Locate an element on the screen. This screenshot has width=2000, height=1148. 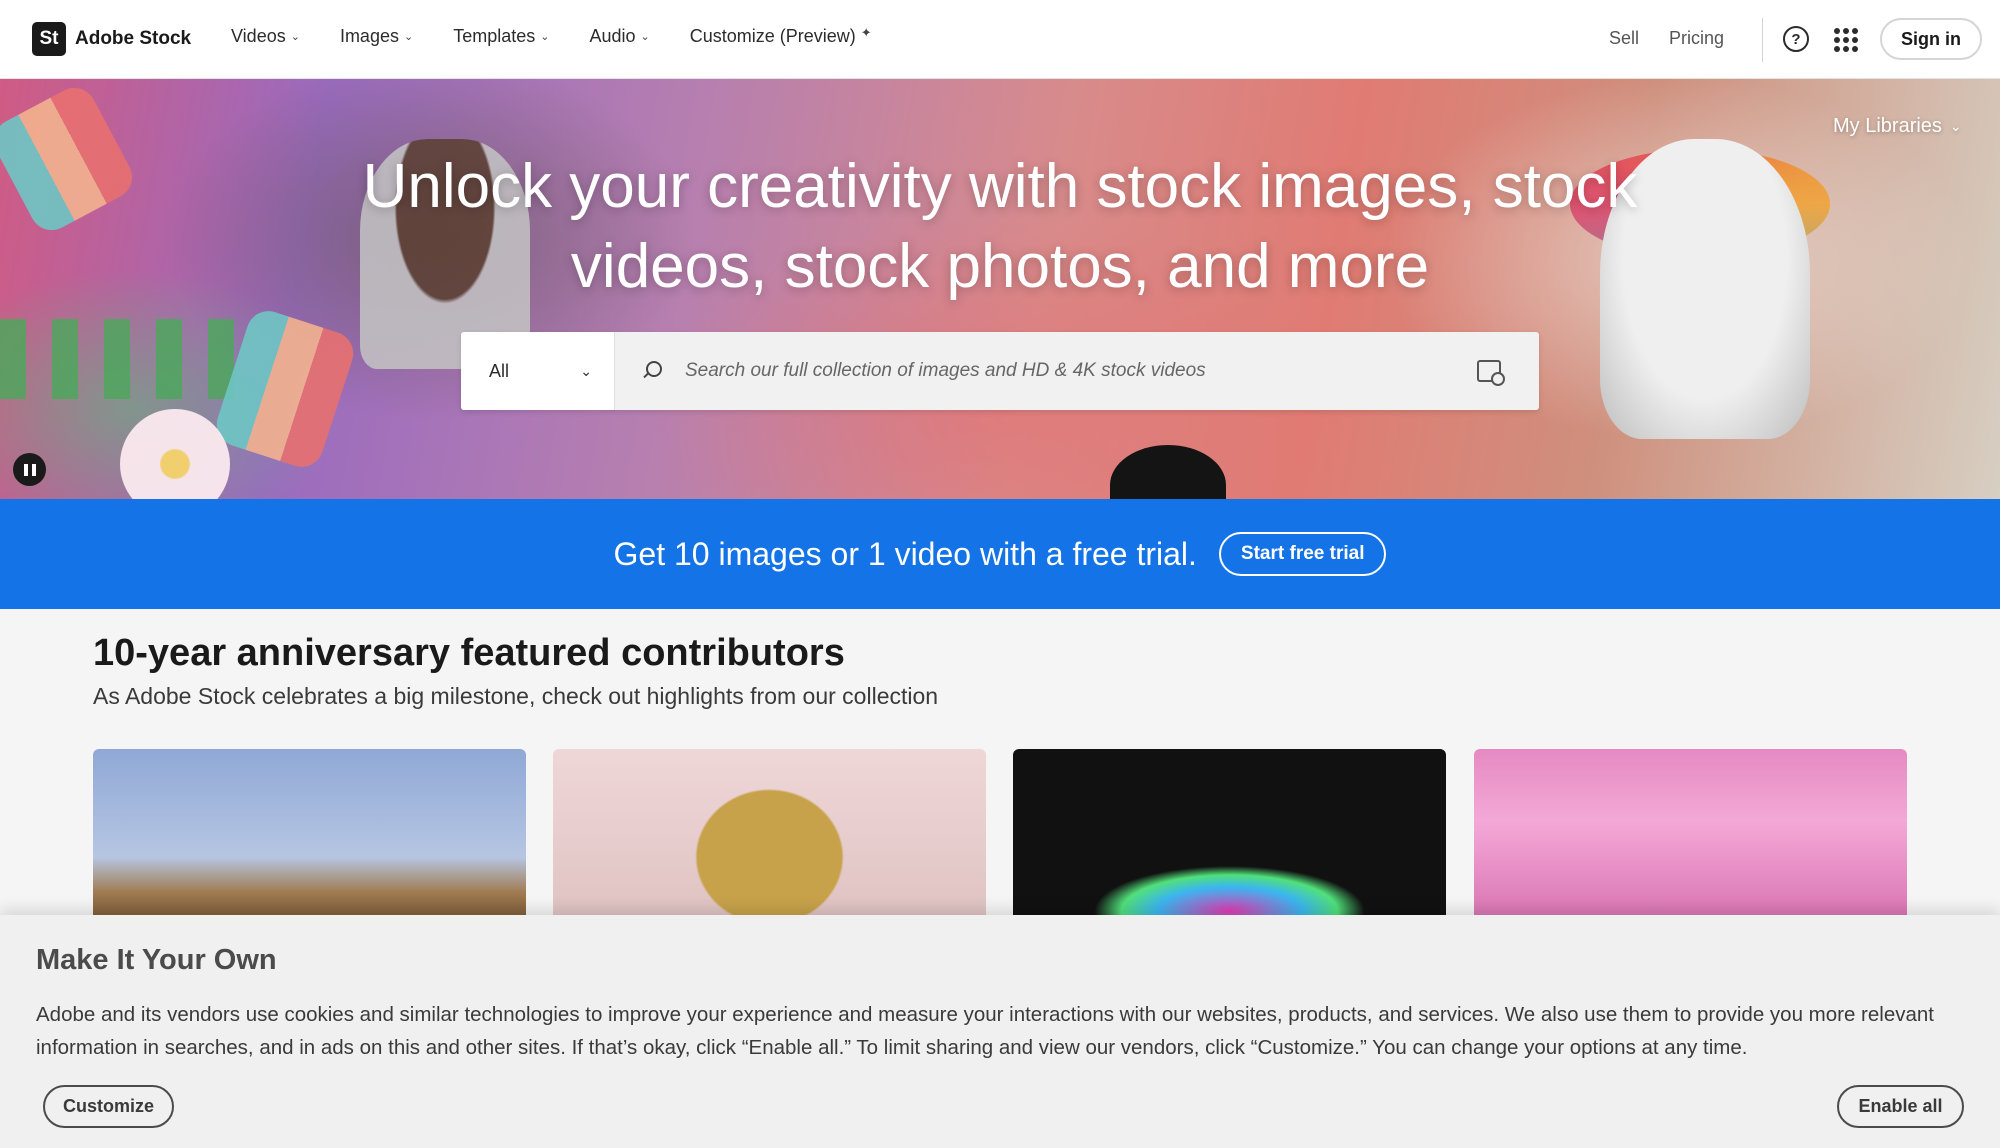
cookie-title: Make It Your Own is located at coordinates (156, 960).